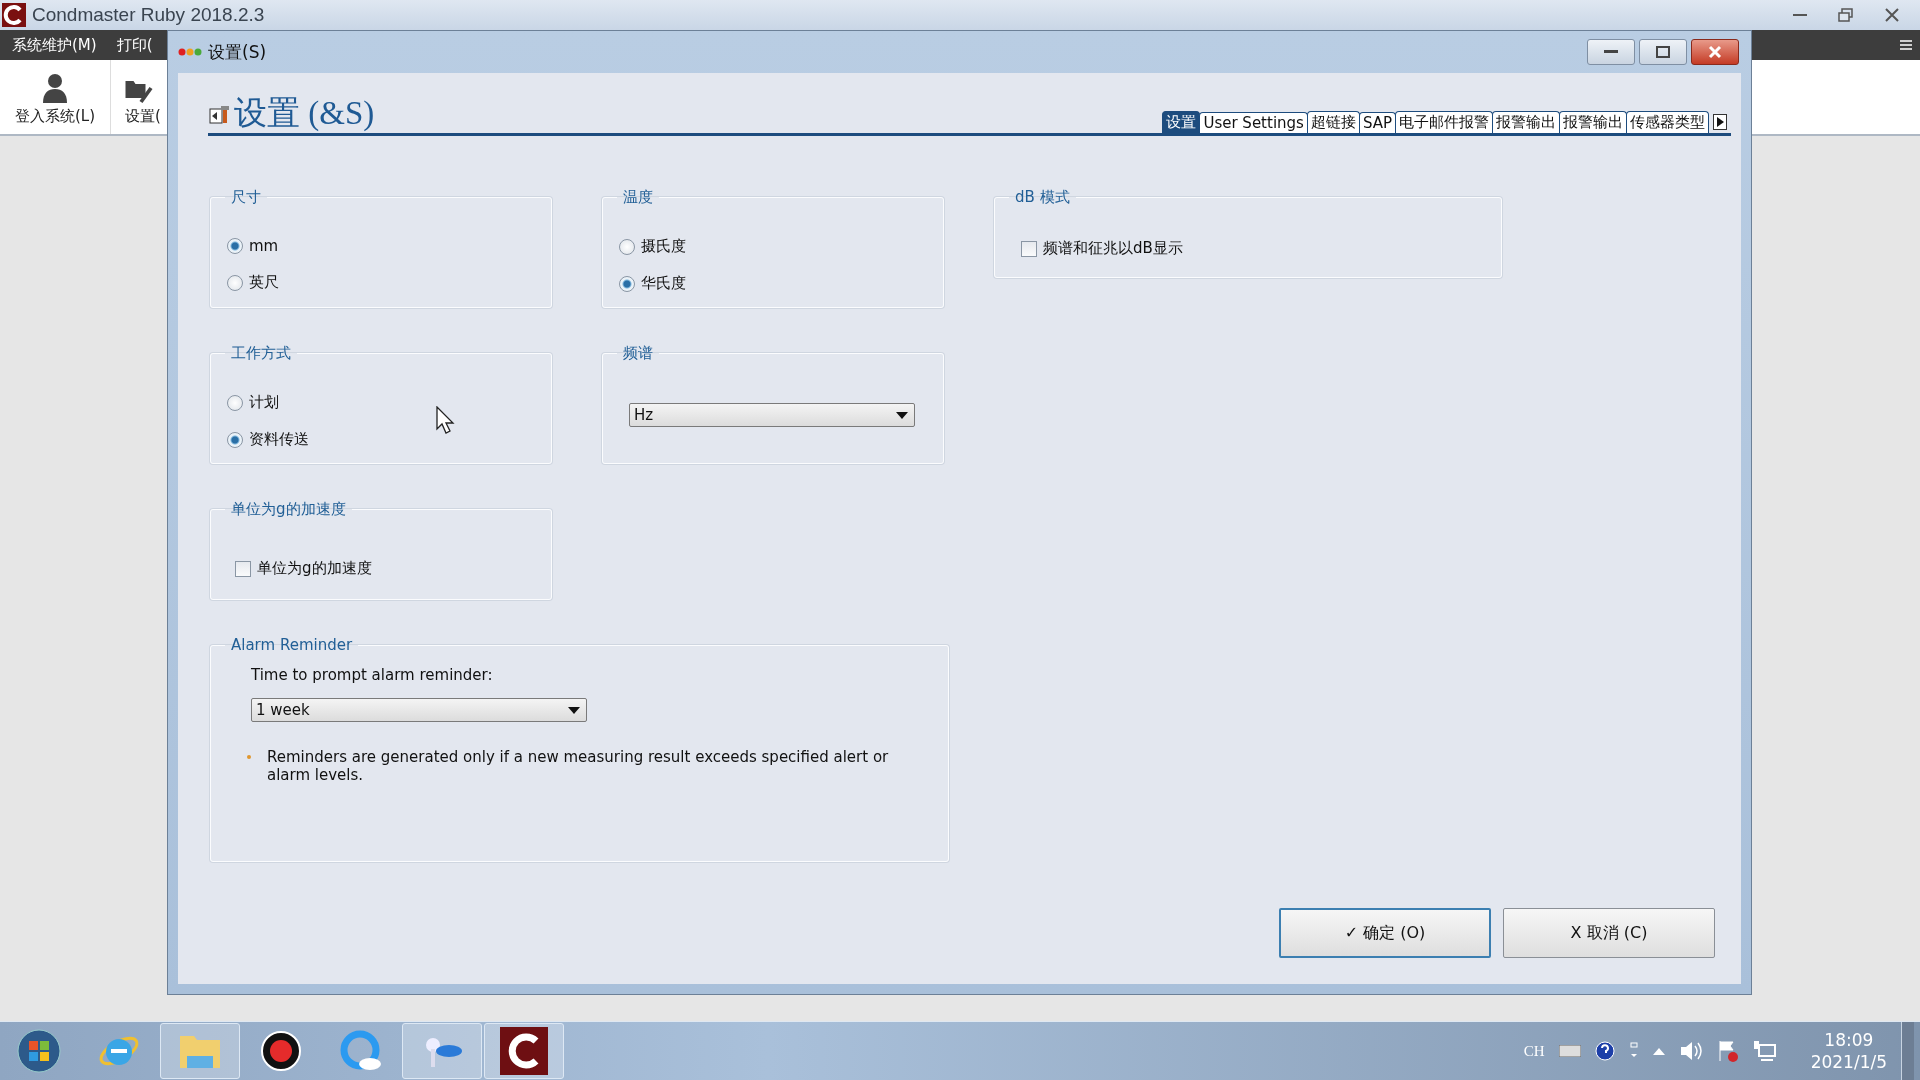  I want to click on minimize-icon, so click(1611, 52).